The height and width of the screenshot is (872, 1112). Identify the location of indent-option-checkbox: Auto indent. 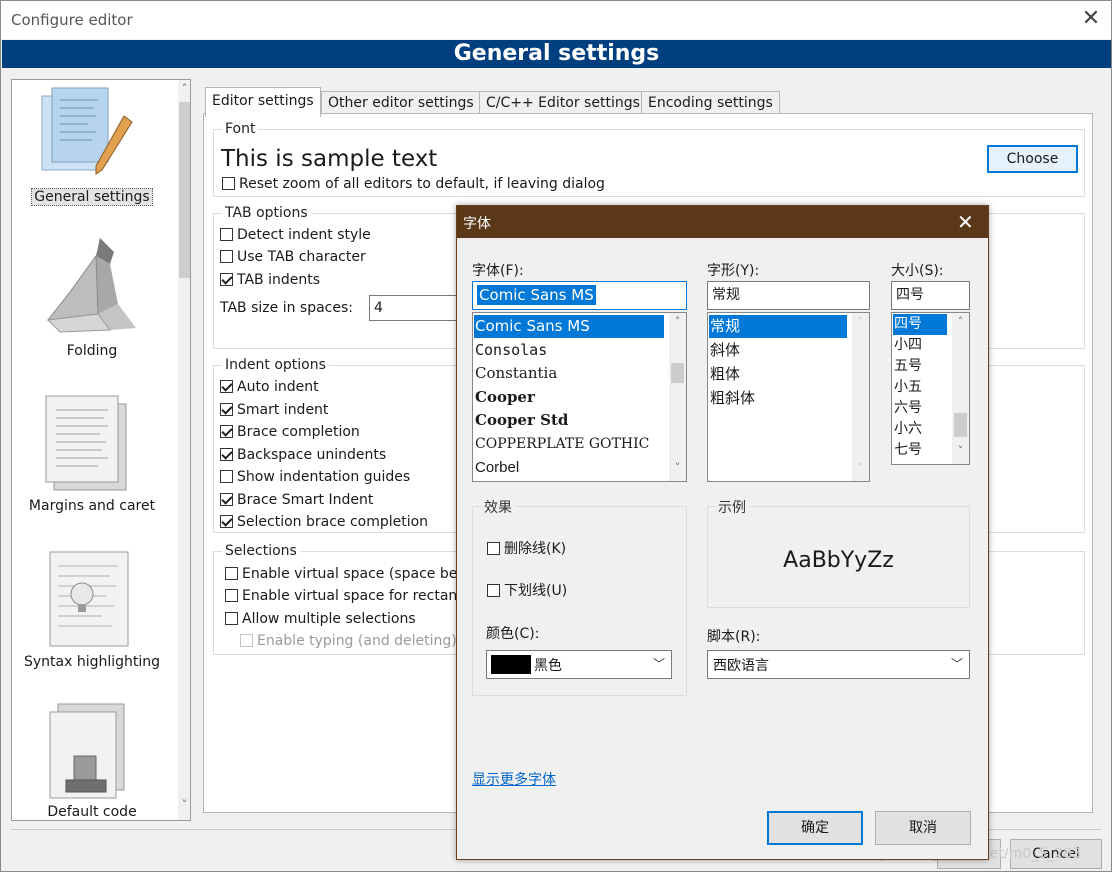
(269, 387).